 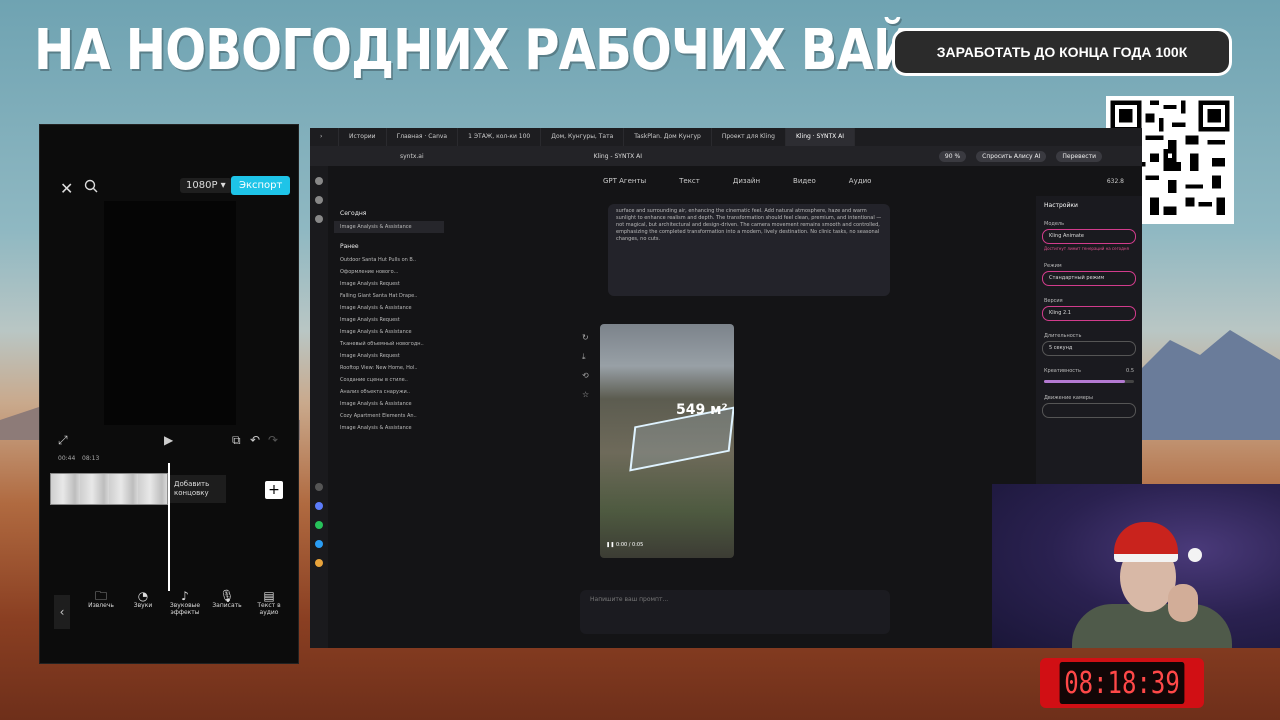 I want to click on duration-select: 5 секунд, so click(x=1089, y=348).